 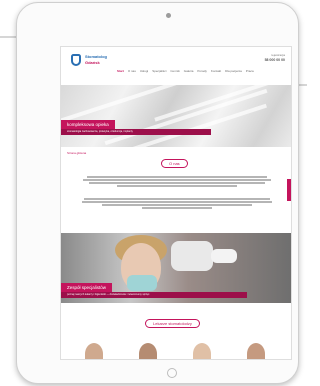 What do you see at coordinates (216, 72) in the screenshot?
I see `nav-item-kontakt: Kontakt` at bounding box center [216, 72].